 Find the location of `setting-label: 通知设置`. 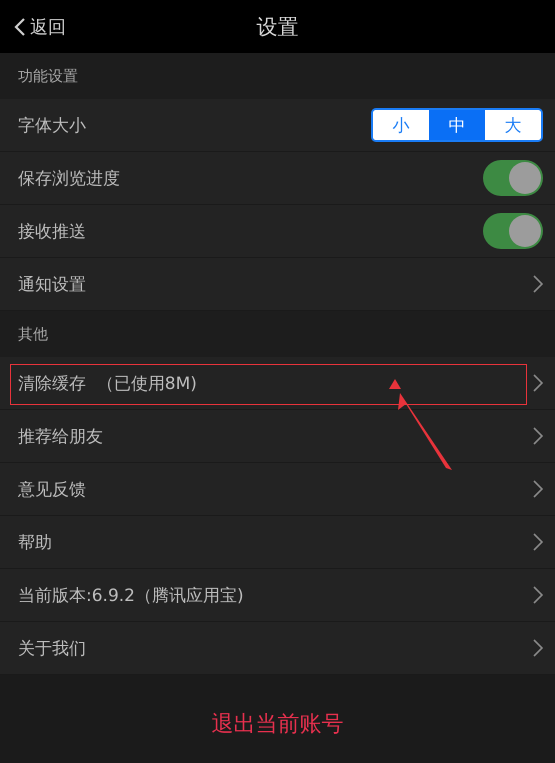

setting-label: 通知设置 is located at coordinates (52, 285).